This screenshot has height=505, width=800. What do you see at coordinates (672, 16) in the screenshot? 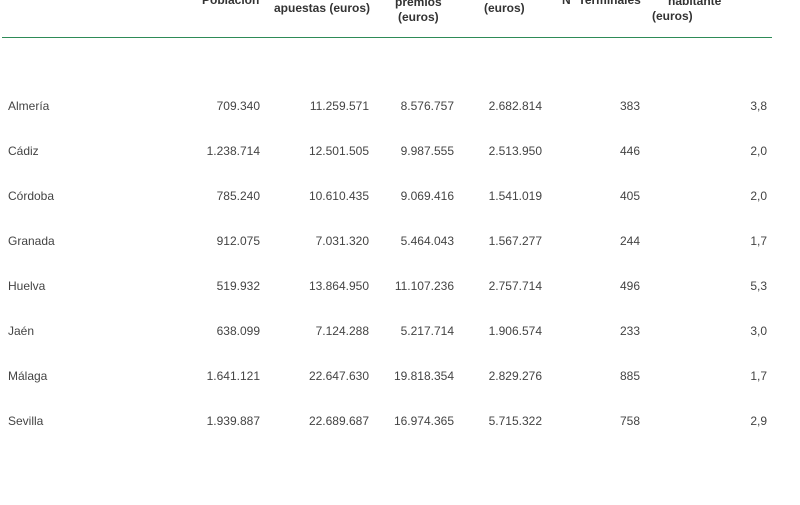
I see `header-habitante-line2: (euros)` at bounding box center [672, 16].